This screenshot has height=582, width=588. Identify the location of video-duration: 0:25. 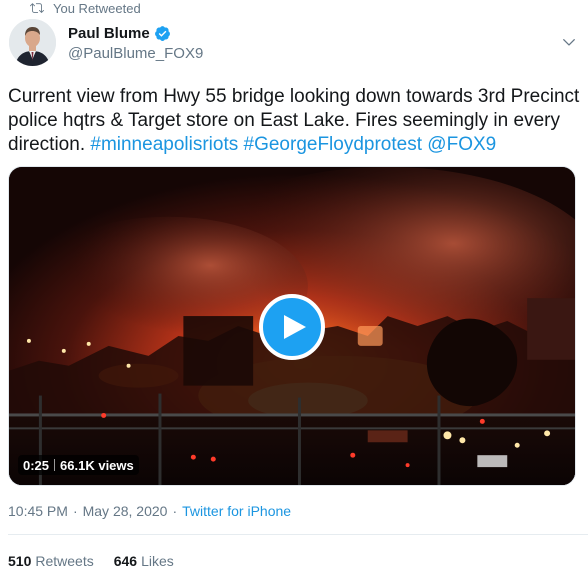
(36, 465).